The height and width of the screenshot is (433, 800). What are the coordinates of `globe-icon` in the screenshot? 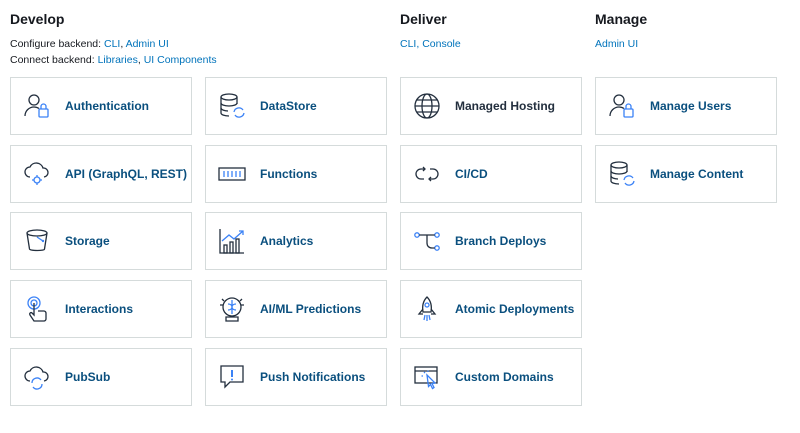 It's located at (427, 106).